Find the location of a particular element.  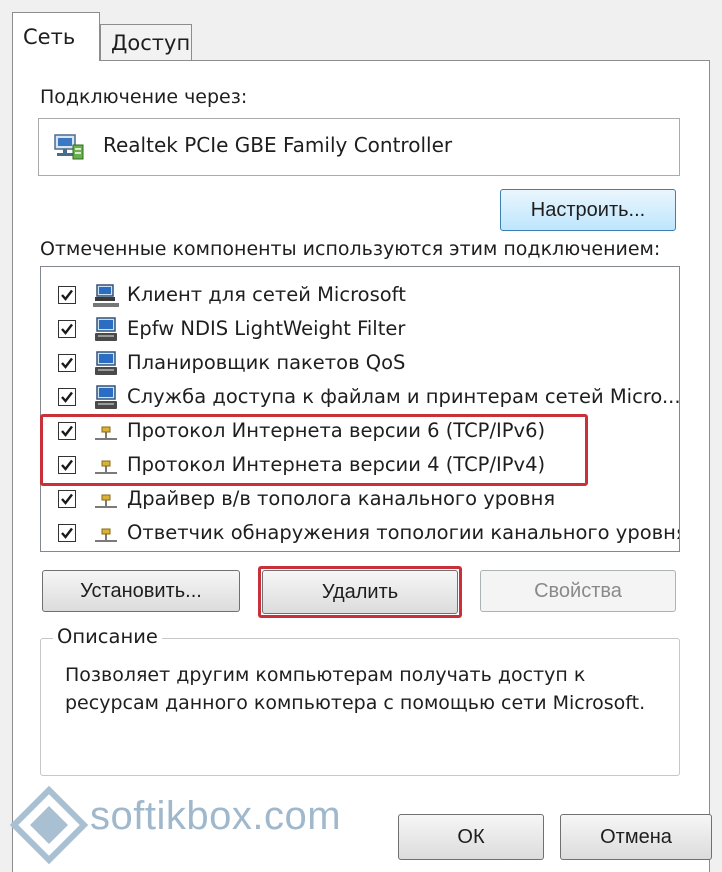

adapter-field: Realtek PCIe GBE Family Controller is located at coordinates (359, 147).